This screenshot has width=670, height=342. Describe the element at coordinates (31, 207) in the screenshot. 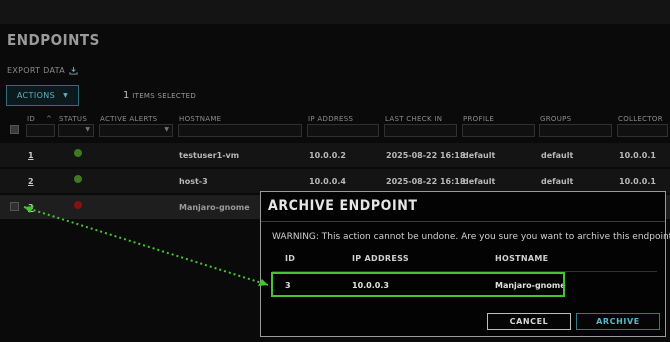

I see `row-id-link: 3` at that location.